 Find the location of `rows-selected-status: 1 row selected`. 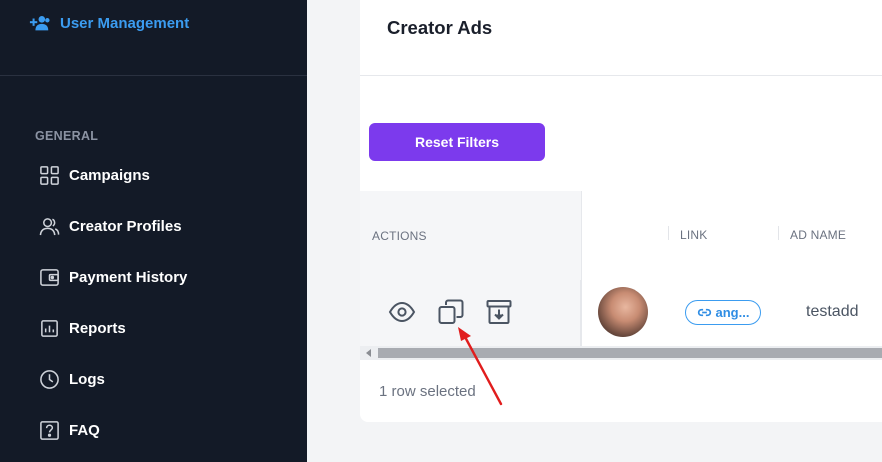

rows-selected-status: 1 row selected is located at coordinates (427, 391).